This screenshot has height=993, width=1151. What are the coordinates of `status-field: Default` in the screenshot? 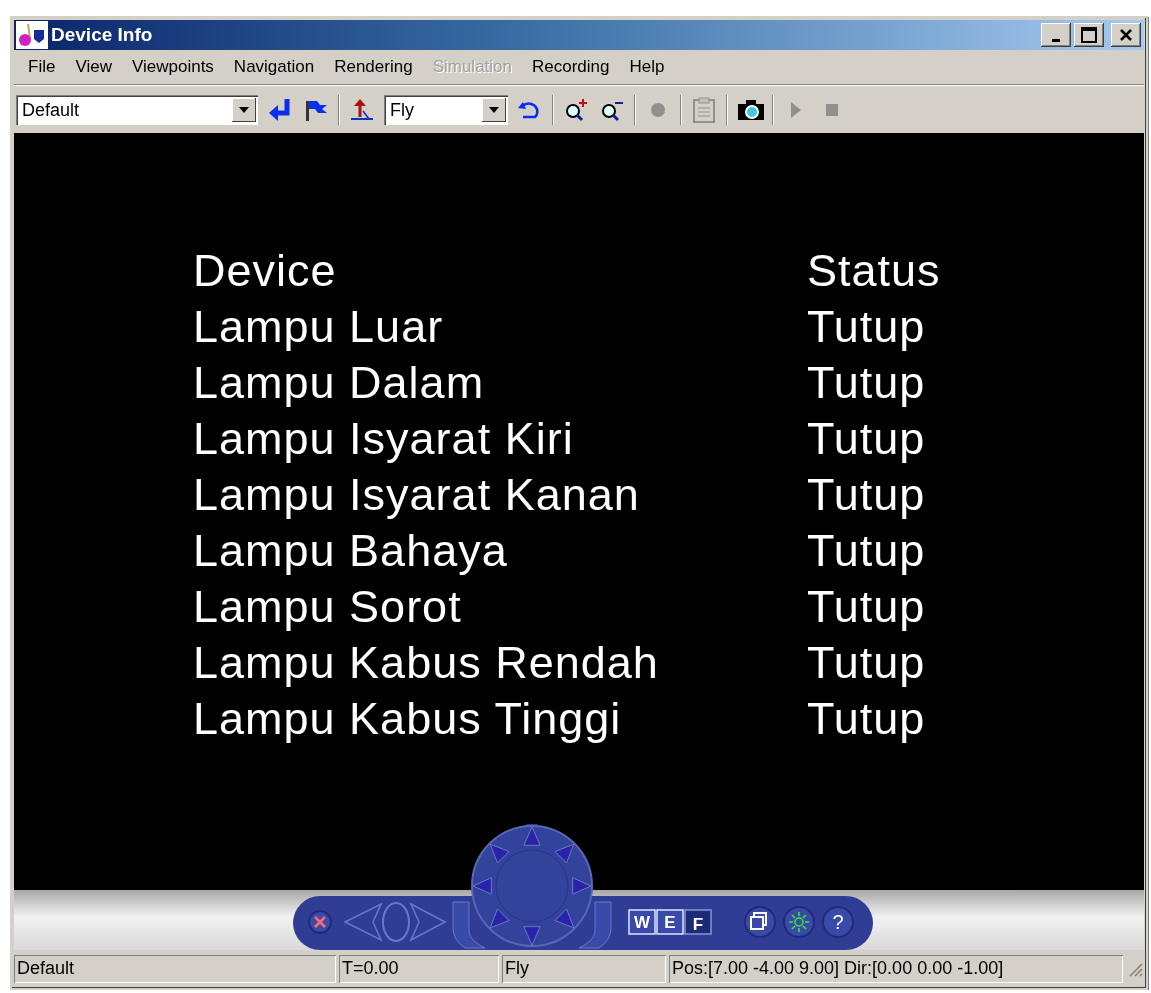 It's located at (175, 969).